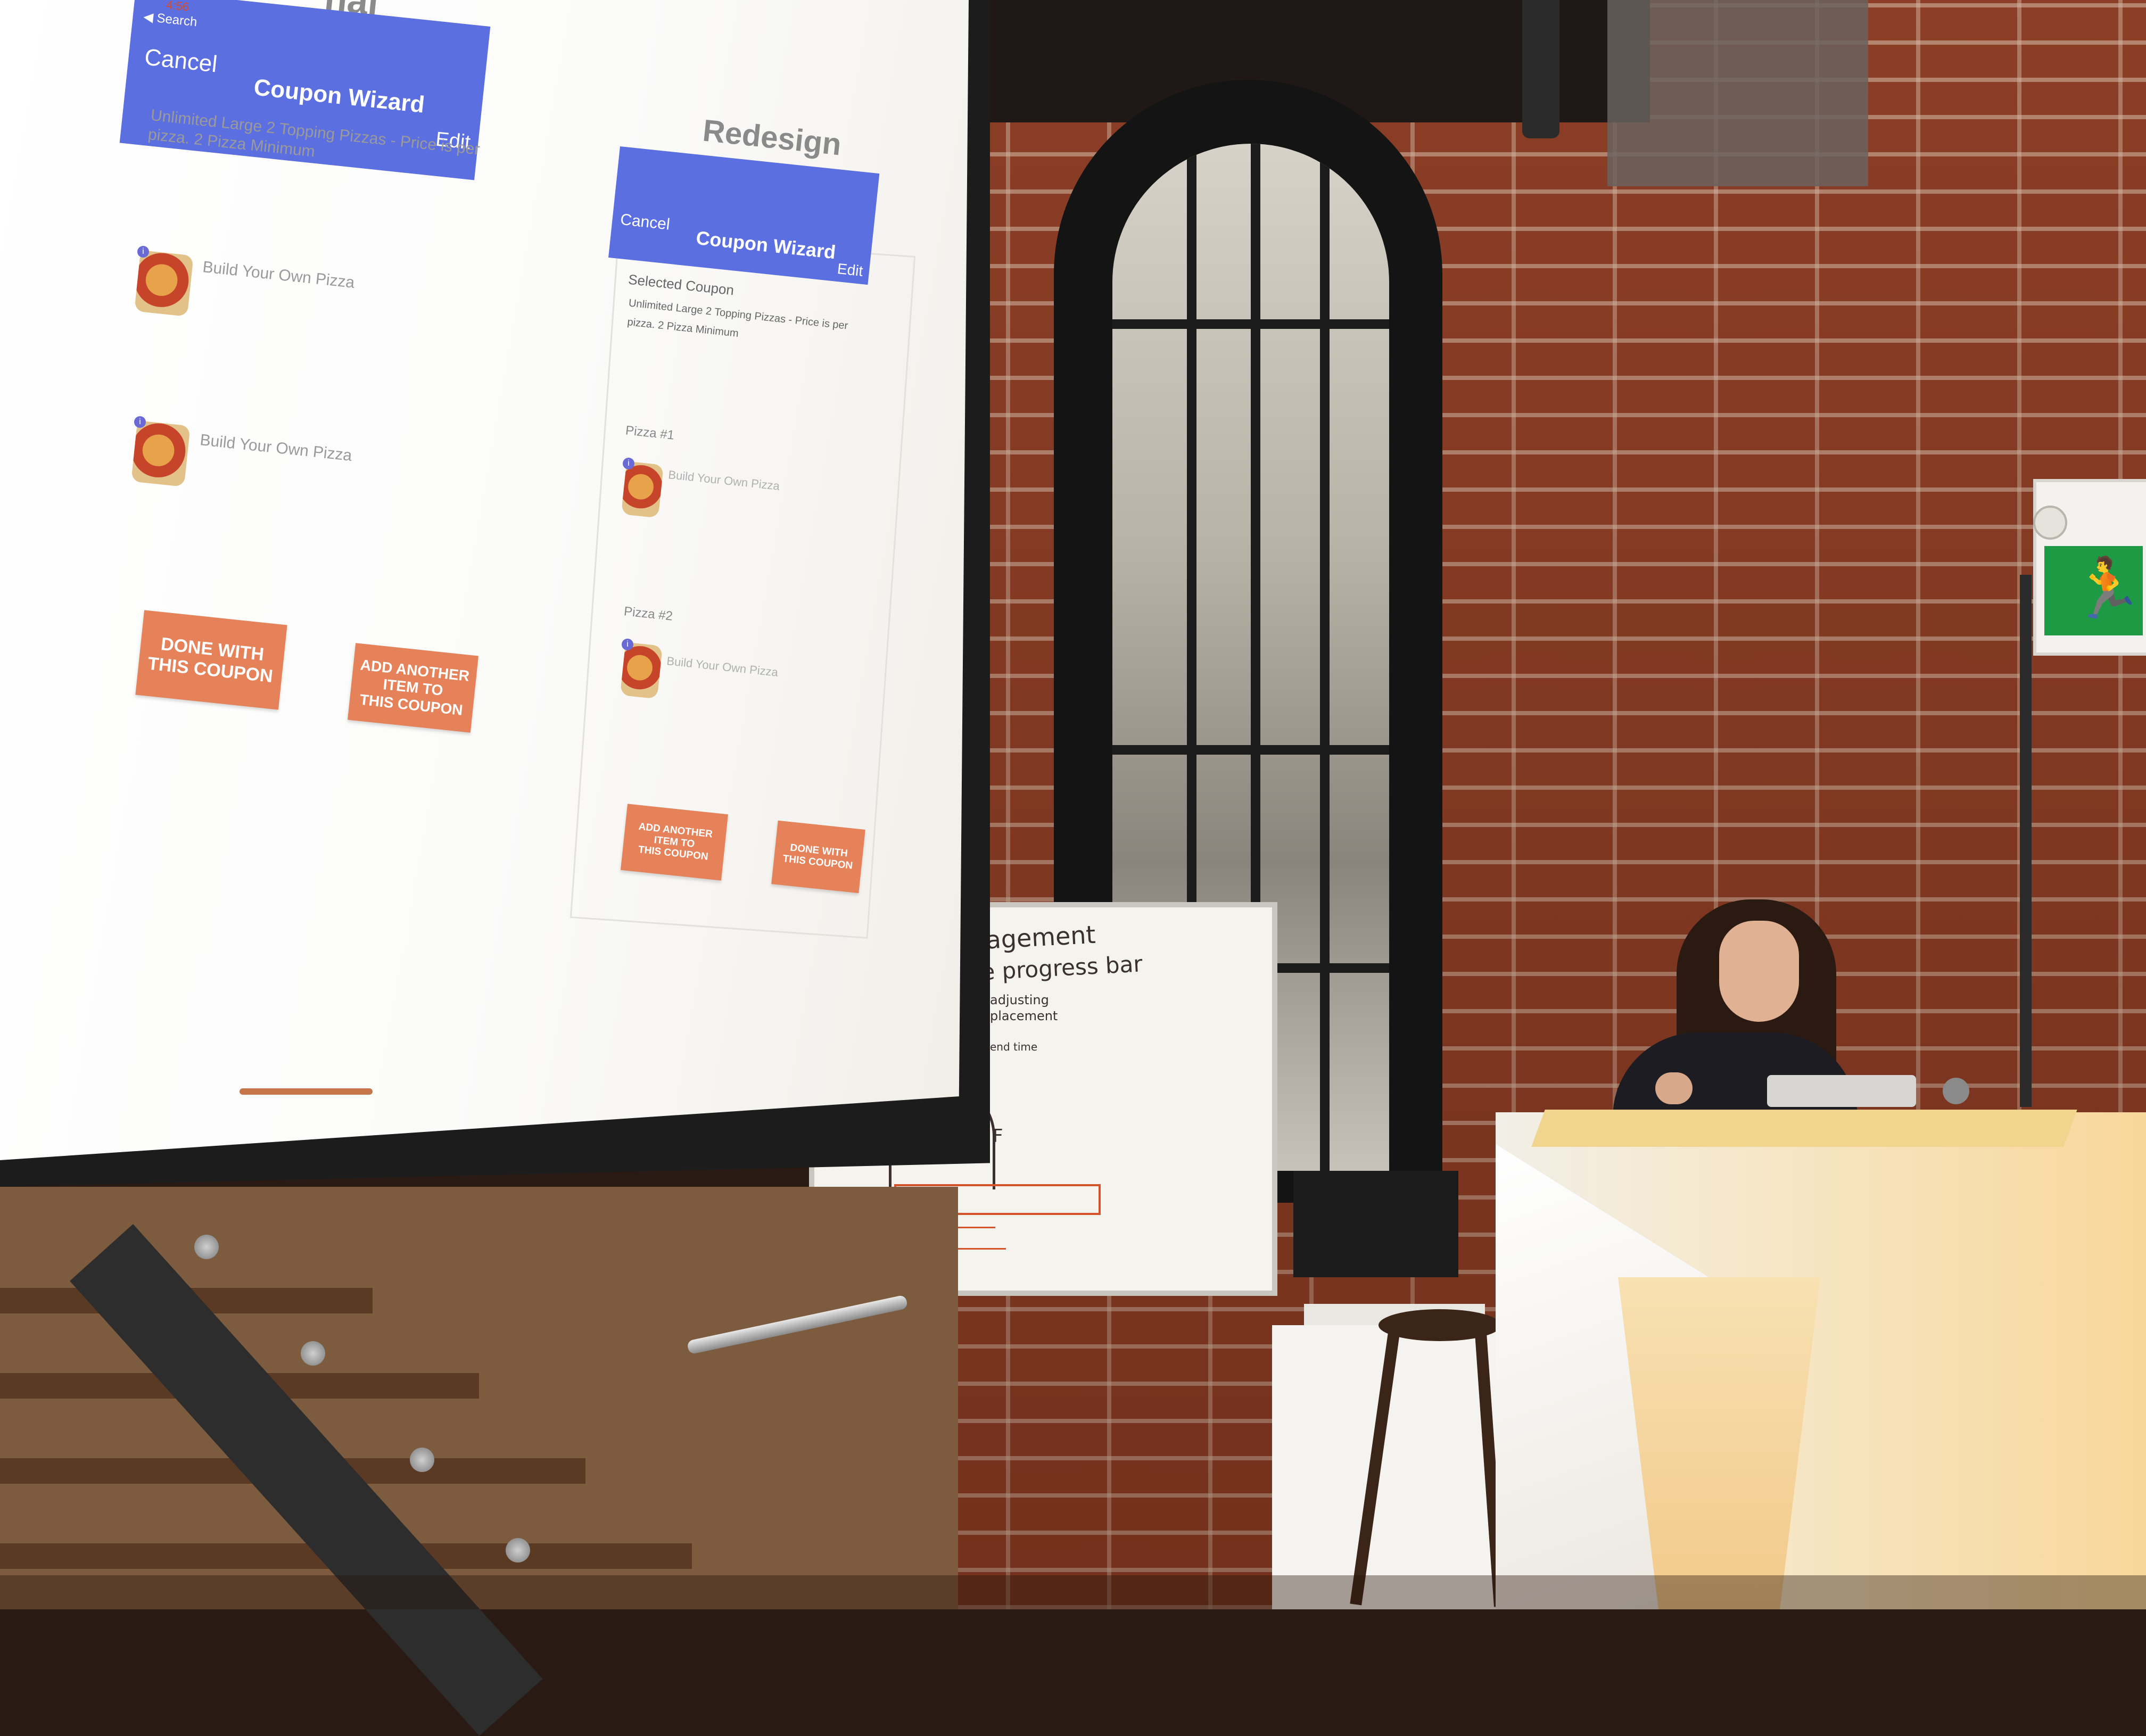 This screenshot has height=1736, width=2146. I want to click on ceiling-vent, so click(1737, 93).